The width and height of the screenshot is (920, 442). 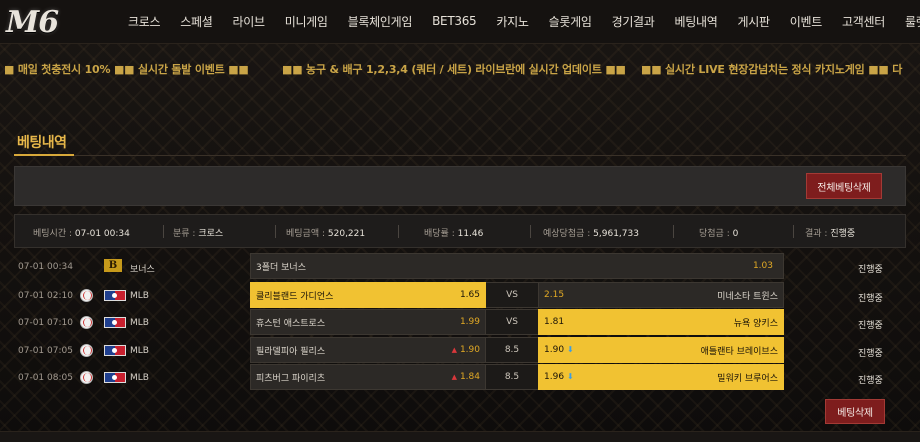 What do you see at coordinates (661, 377) in the screenshot?
I see `away-team-cell: 1.96 ⬇ 밀워키 브루어스` at bounding box center [661, 377].